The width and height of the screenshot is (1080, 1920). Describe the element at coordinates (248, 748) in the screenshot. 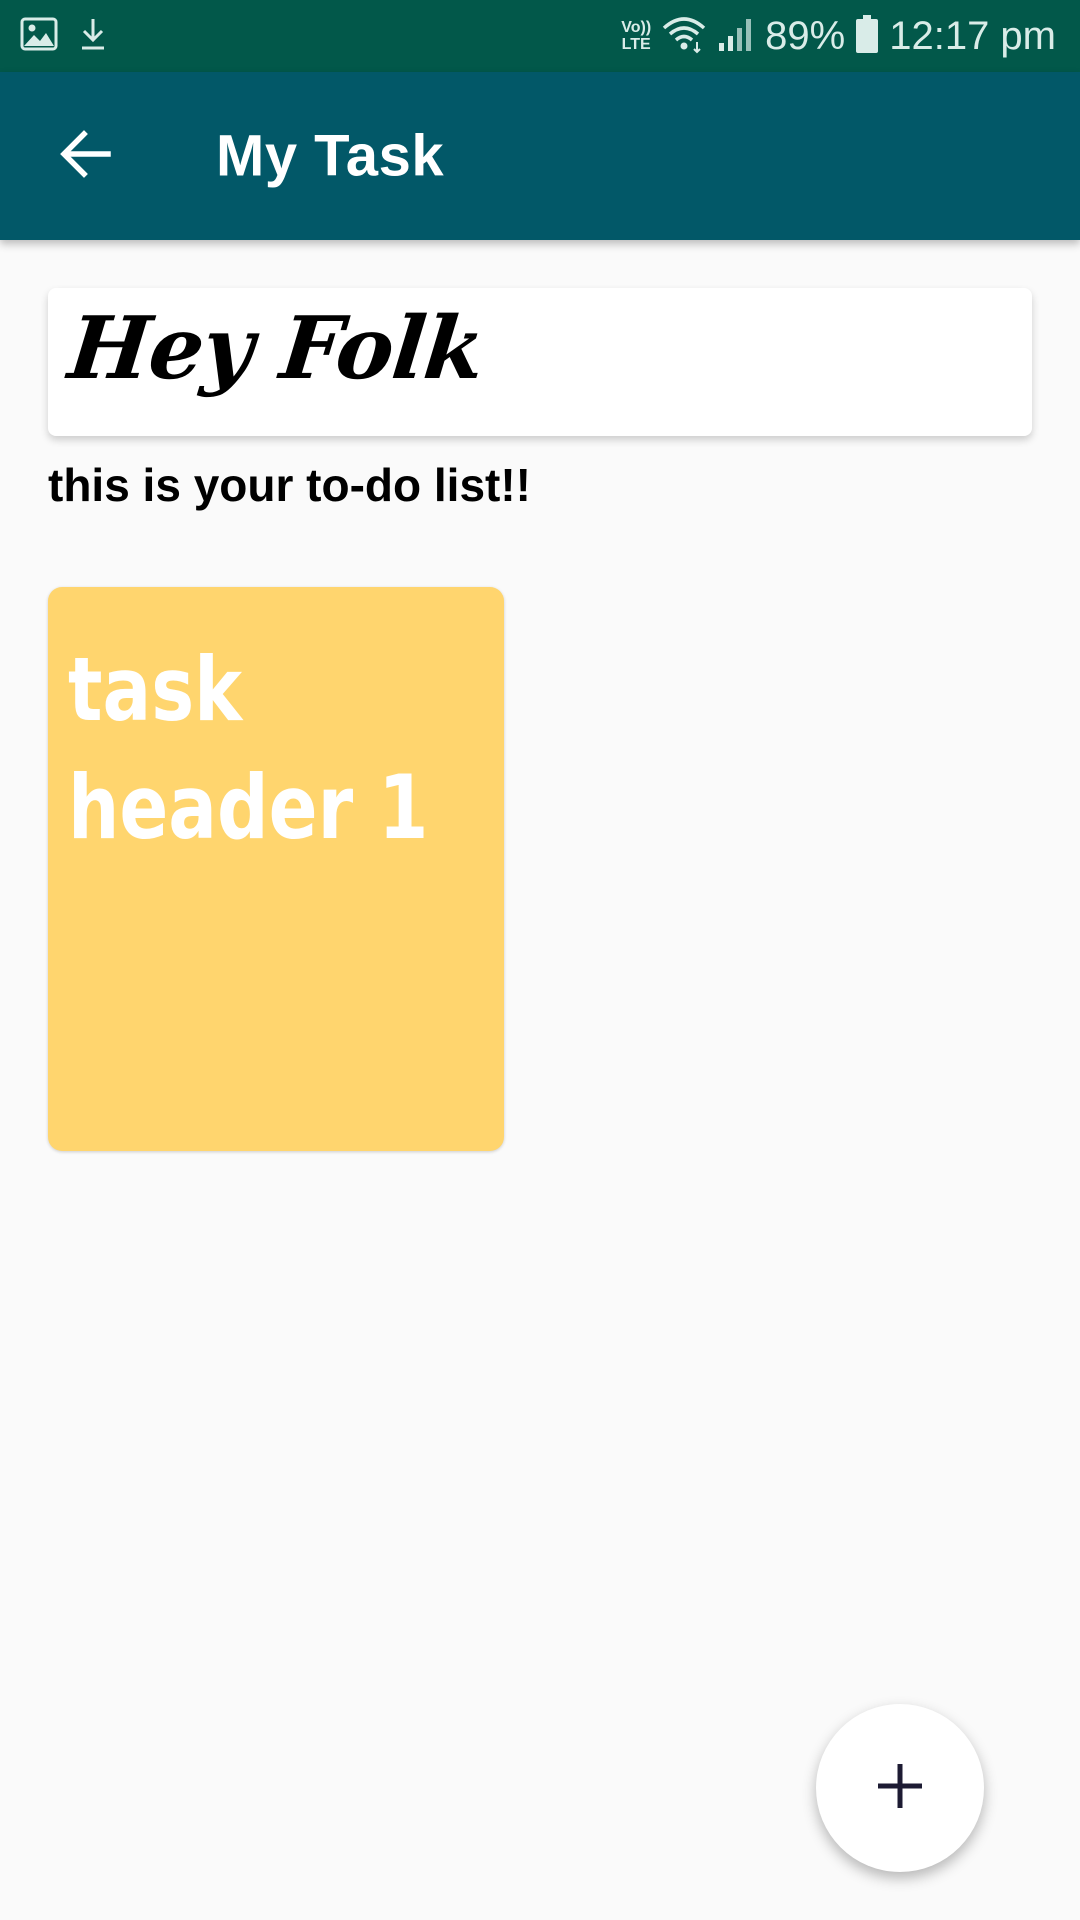

I see `task-title: task header 1` at that location.